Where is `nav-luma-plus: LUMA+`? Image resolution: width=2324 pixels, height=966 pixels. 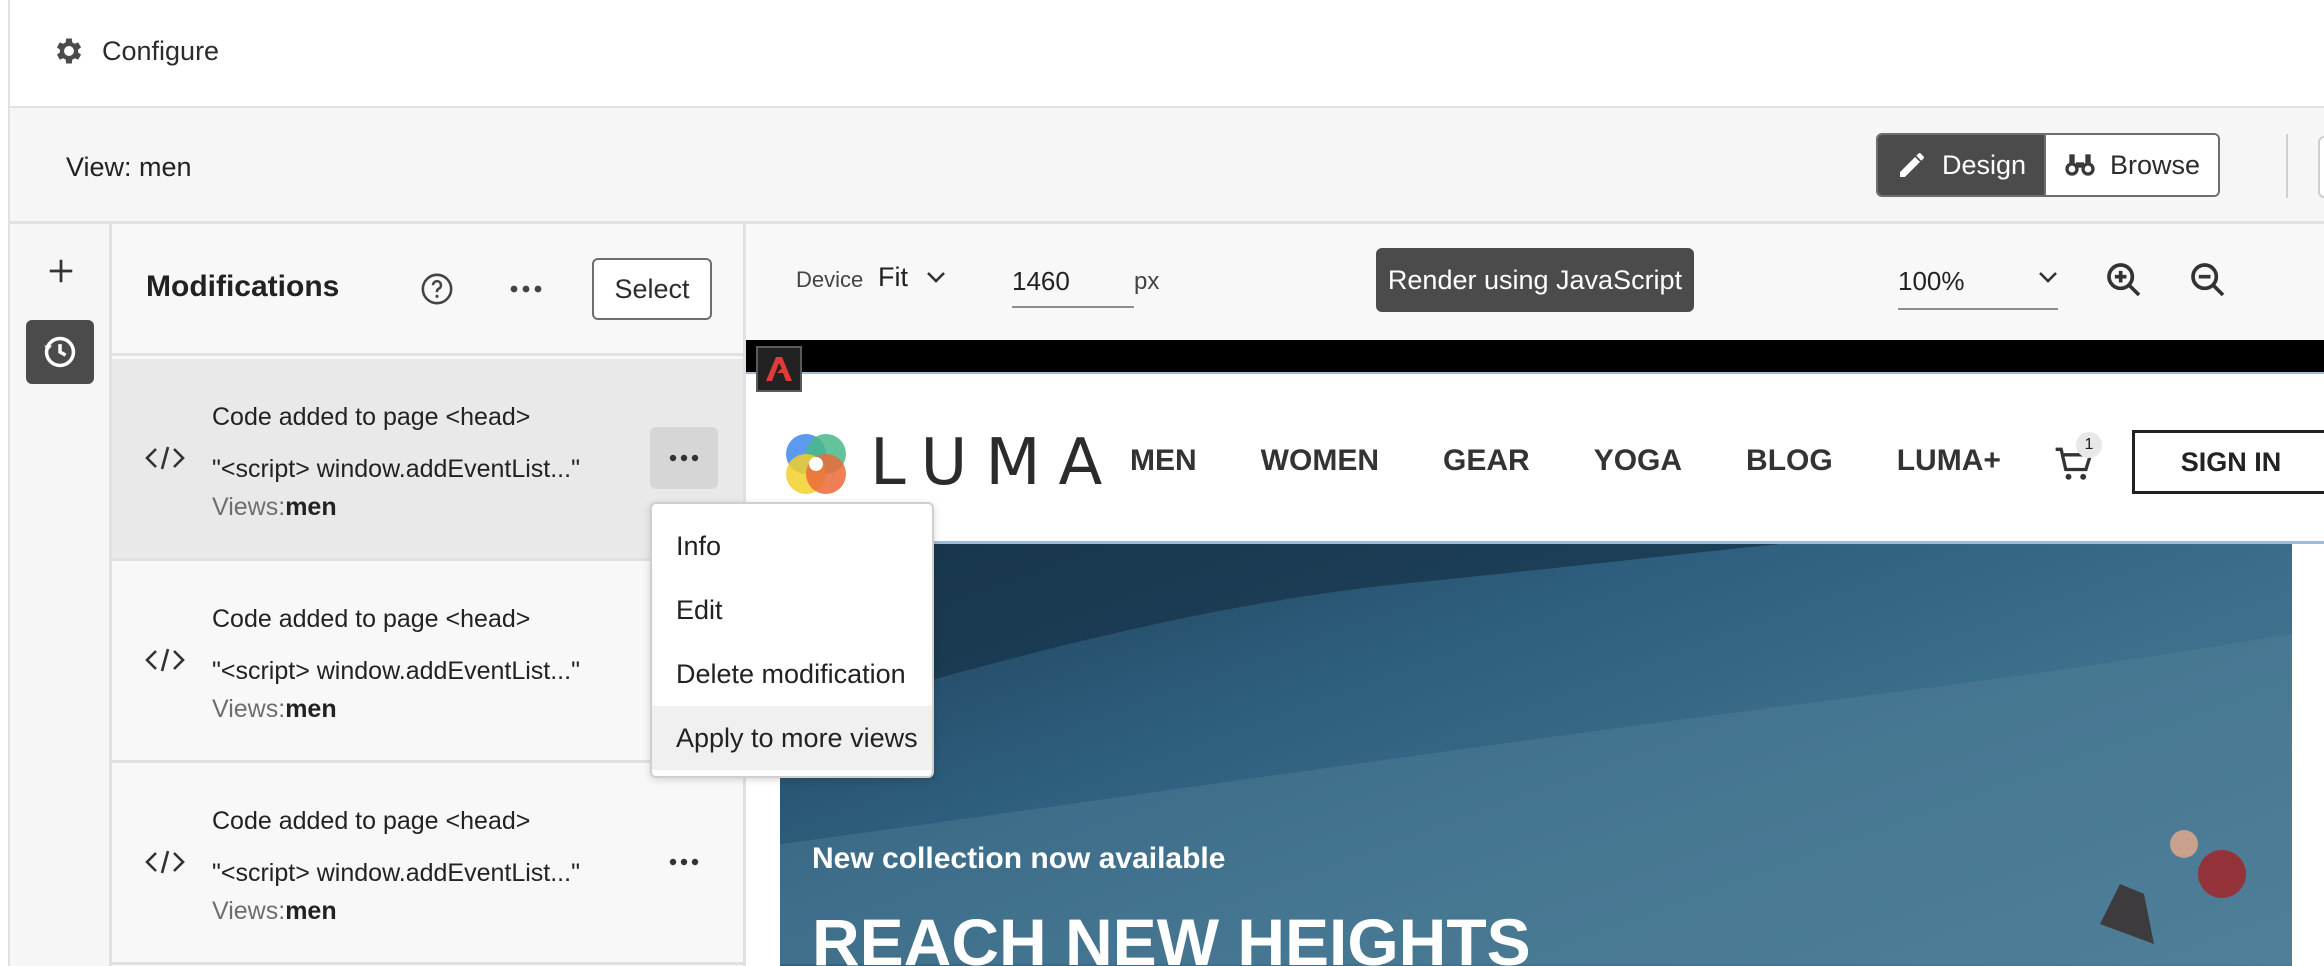 nav-luma-plus: LUMA+ is located at coordinates (1949, 461).